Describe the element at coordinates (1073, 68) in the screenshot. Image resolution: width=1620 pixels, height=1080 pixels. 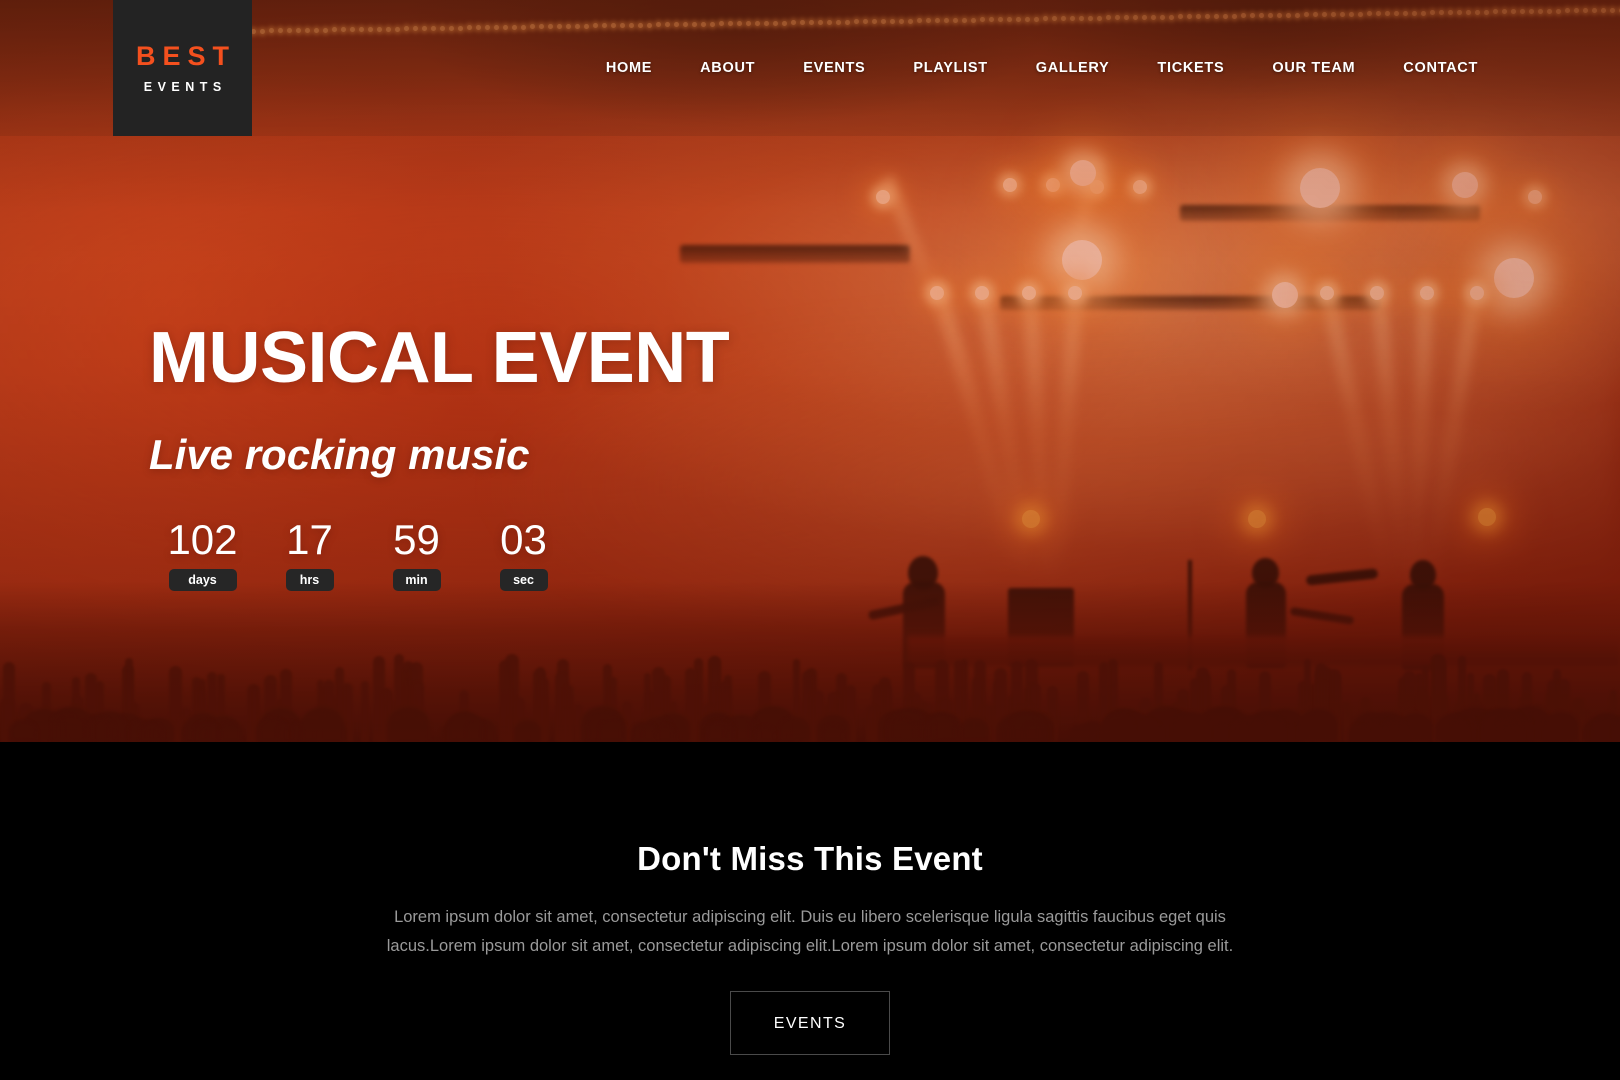
I see `nav-gallery: GALLERY` at that location.